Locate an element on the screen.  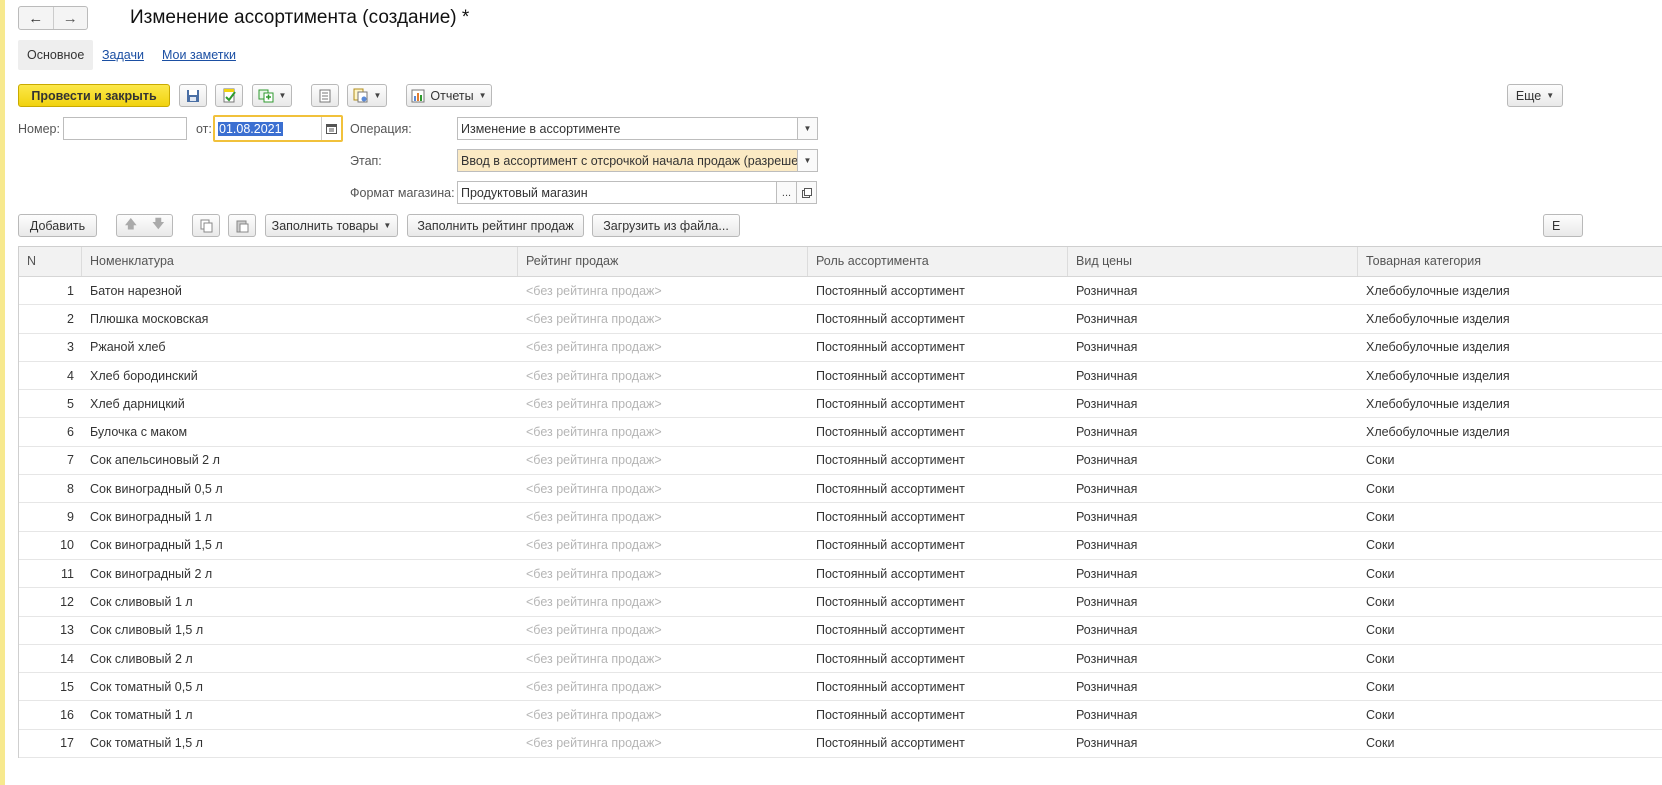
store-format-field: Продуктовый магазин is located at coordinates (617, 192).